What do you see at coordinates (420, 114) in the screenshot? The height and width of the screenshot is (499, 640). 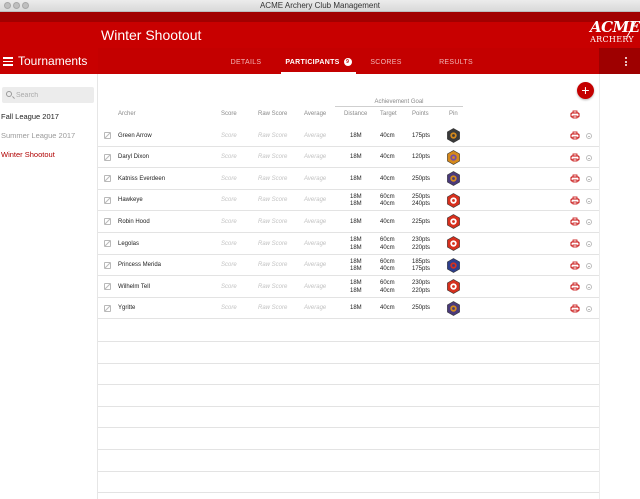 I see `col-points: Points` at bounding box center [420, 114].